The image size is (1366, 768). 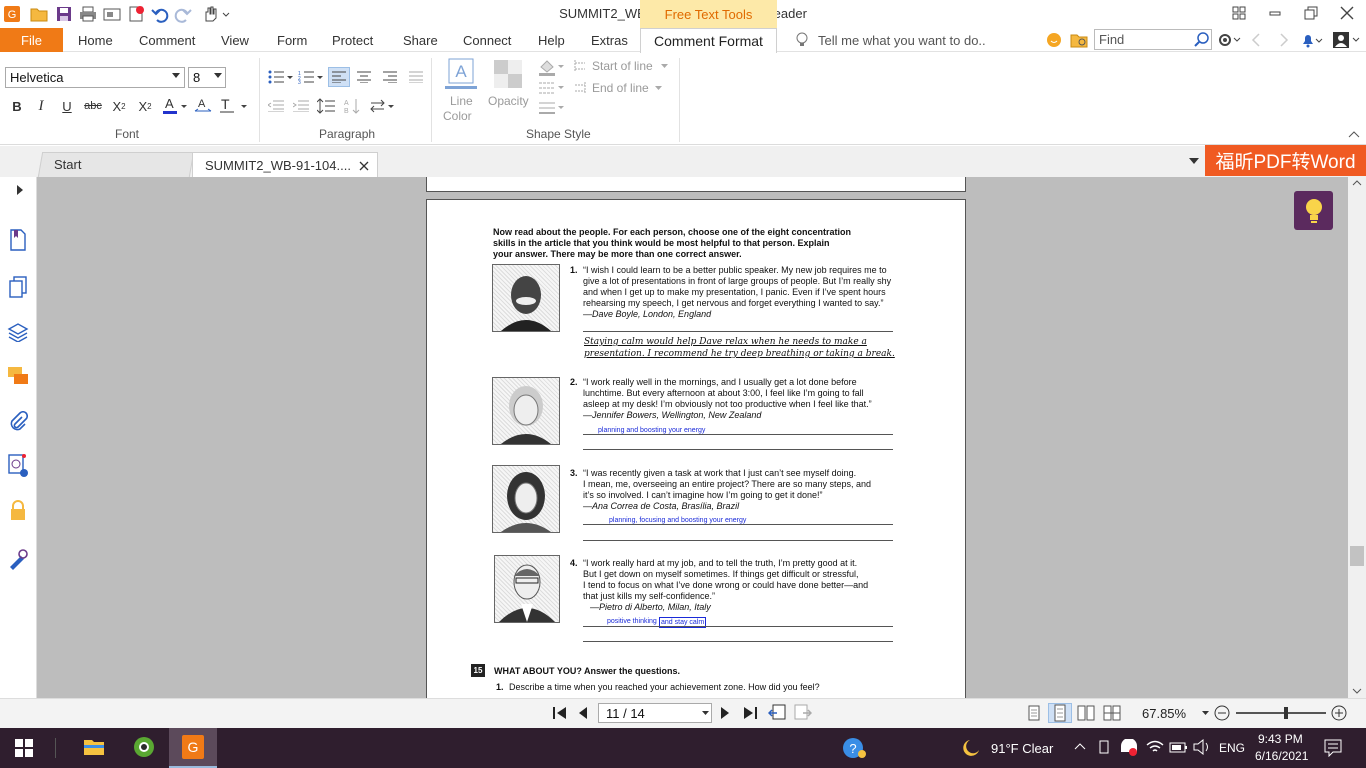 What do you see at coordinates (64, 14) in the screenshot?
I see `save-icon` at bounding box center [64, 14].